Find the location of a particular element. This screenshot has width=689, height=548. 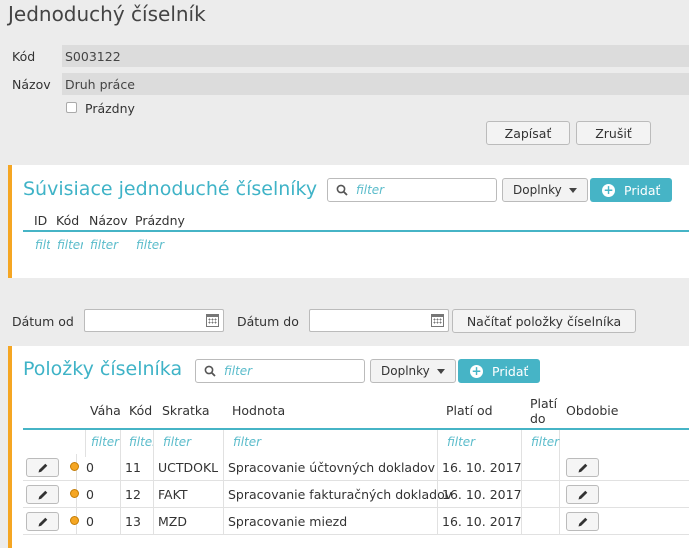

related-filter-id: filt is located at coordinates (42, 245).